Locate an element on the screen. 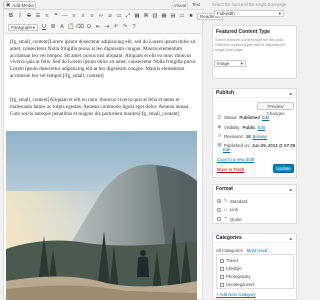 This screenshot has height=300, width=320. format-option-standard: ✎ Standard is located at coordinates (232, 201).